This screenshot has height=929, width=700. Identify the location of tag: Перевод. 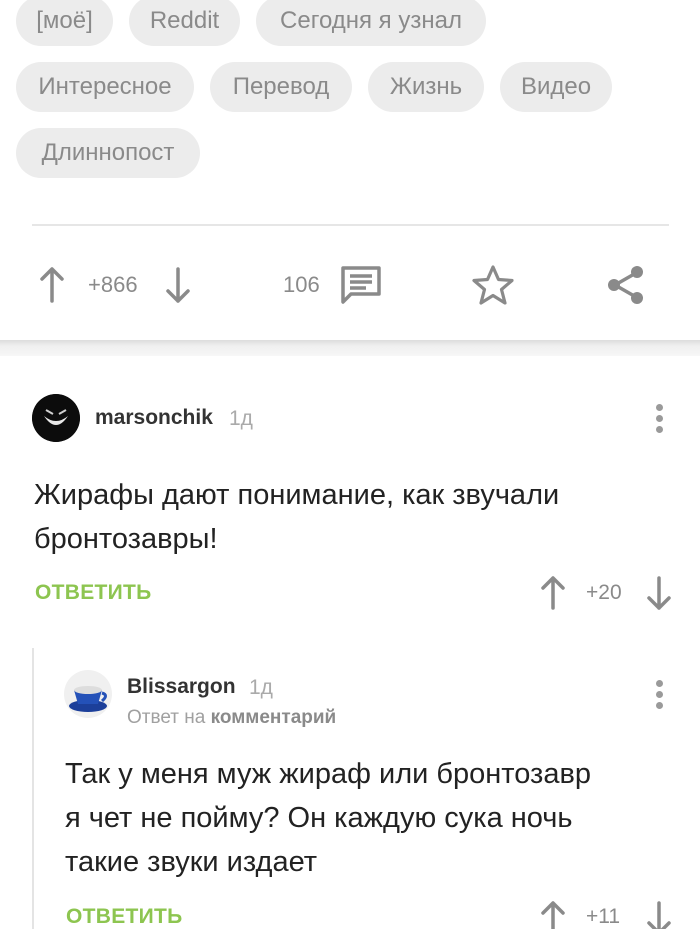
(281, 87).